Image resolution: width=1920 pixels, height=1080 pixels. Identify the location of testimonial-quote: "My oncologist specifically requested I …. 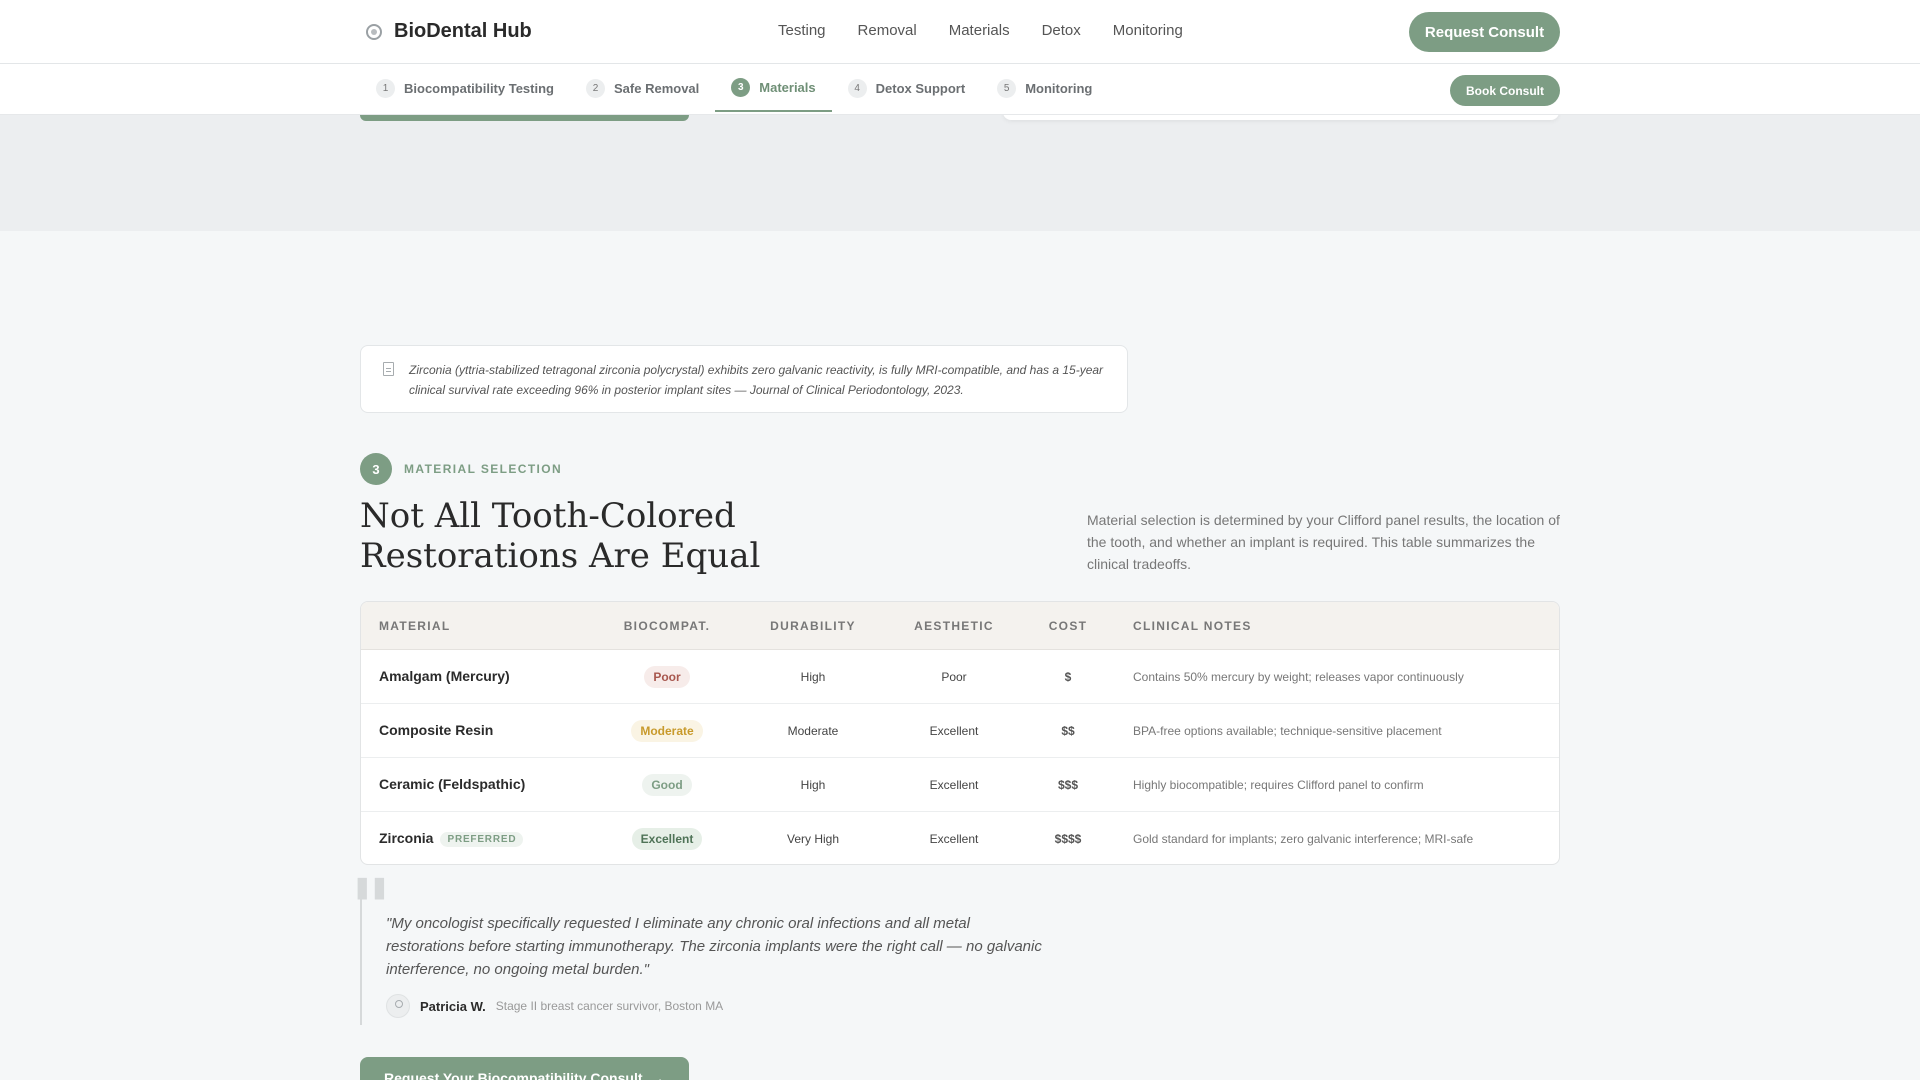
(714, 946).